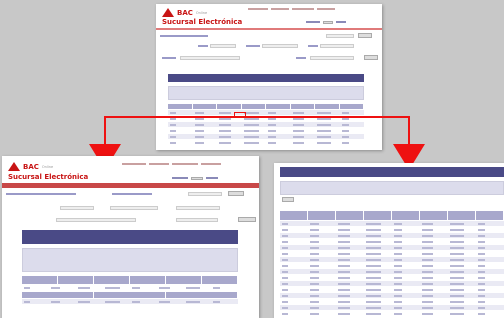 The image size is (504, 318). Describe the element at coordinates (14, 166) in the screenshot. I see `bac-logo-icon` at that location.